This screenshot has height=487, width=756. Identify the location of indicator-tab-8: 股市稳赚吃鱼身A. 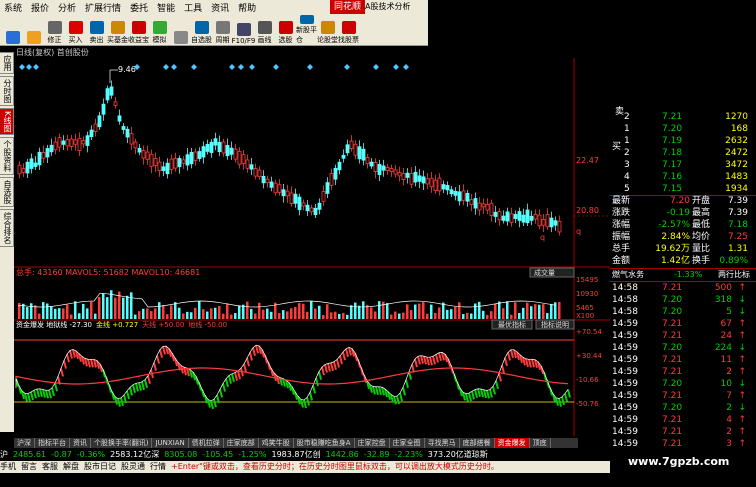
(324, 443).